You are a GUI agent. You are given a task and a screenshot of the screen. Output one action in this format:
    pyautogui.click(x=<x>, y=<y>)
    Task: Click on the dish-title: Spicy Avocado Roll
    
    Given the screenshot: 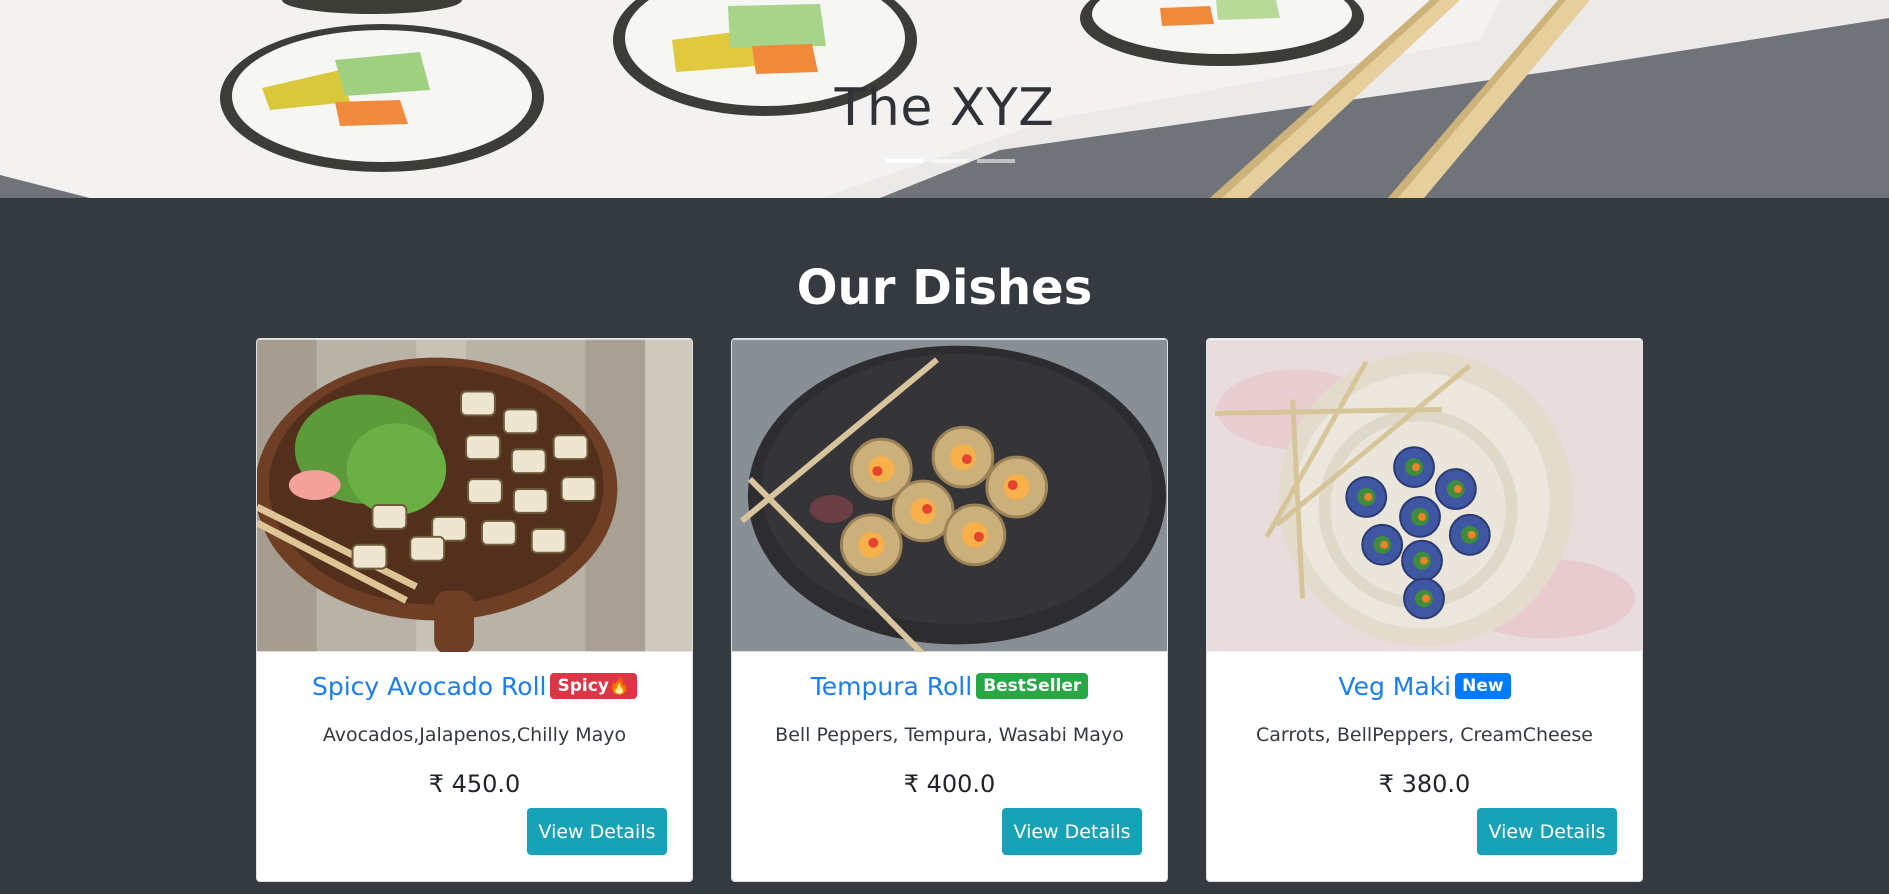 What is the action you would take?
    pyautogui.click(x=429, y=686)
    